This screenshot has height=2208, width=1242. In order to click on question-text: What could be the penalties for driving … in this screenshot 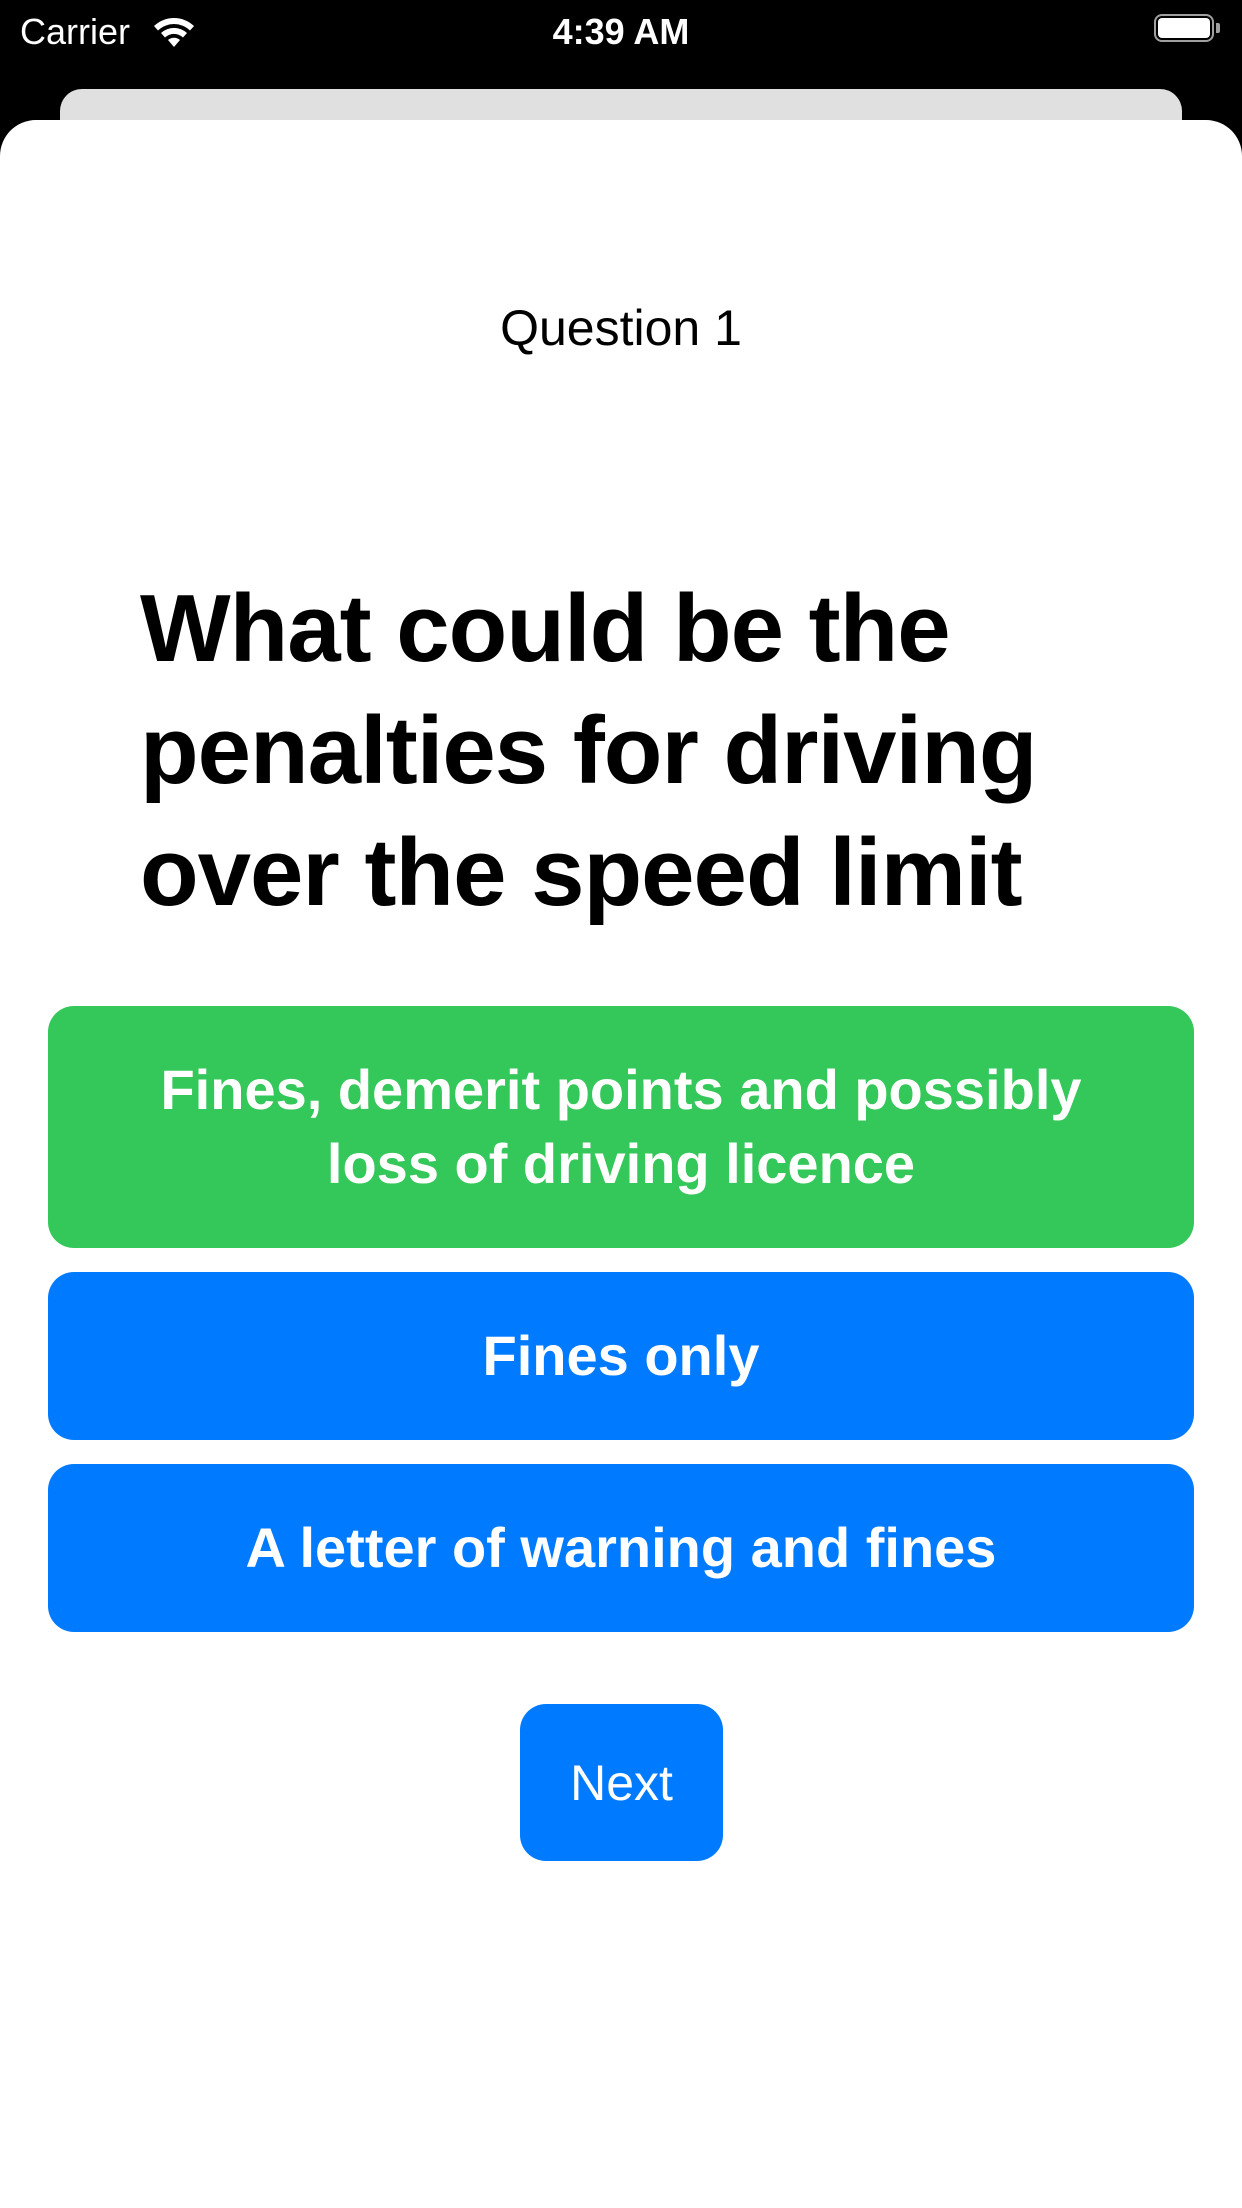, I will do `click(588, 750)`.